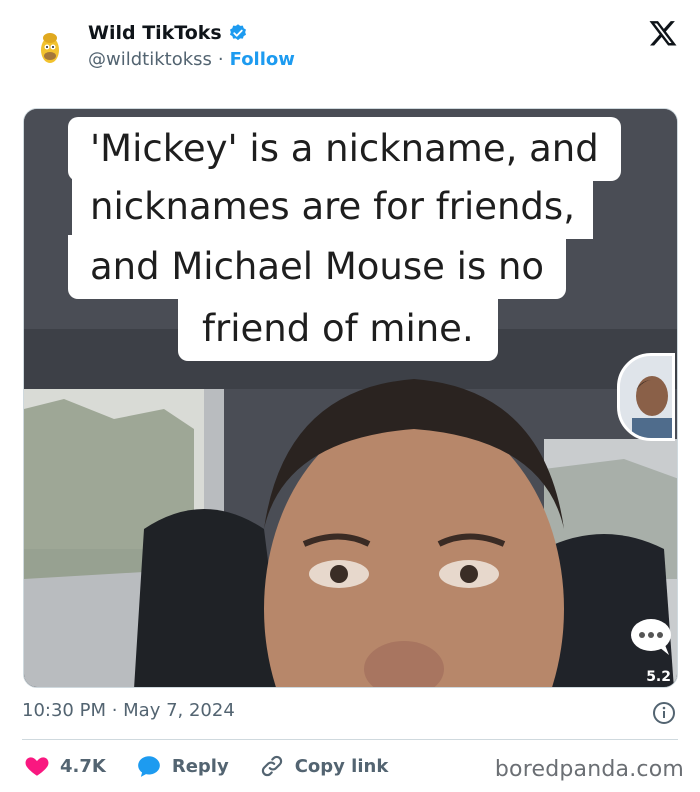 The height and width of the screenshot is (792, 700). I want to click on caption-line: nicknames are for friends,, so click(332, 207).